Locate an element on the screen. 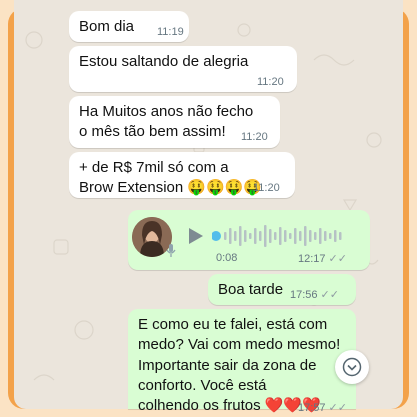 This screenshot has width=417, height=417. message-text: Boa tarde is located at coordinates (251, 289).